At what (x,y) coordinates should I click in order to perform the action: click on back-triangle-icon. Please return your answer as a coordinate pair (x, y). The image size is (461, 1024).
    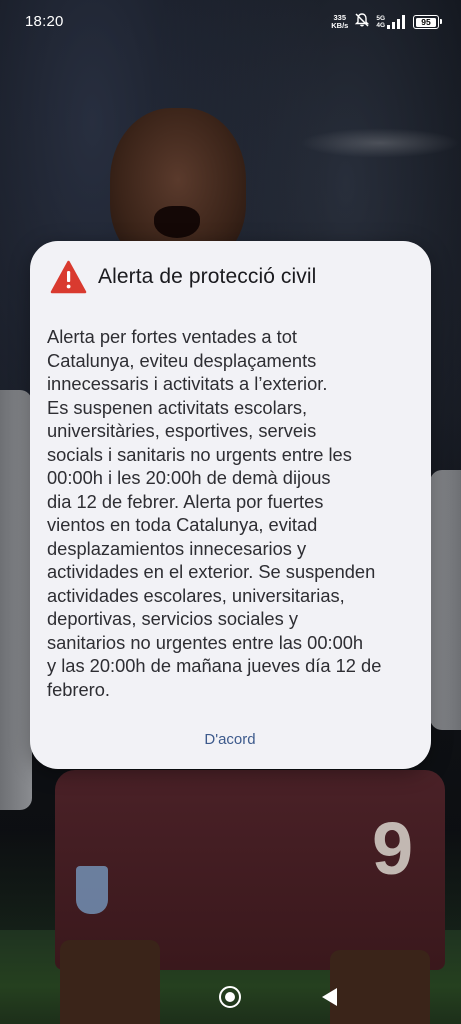
    Looking at the image, I should click on (329, 997).